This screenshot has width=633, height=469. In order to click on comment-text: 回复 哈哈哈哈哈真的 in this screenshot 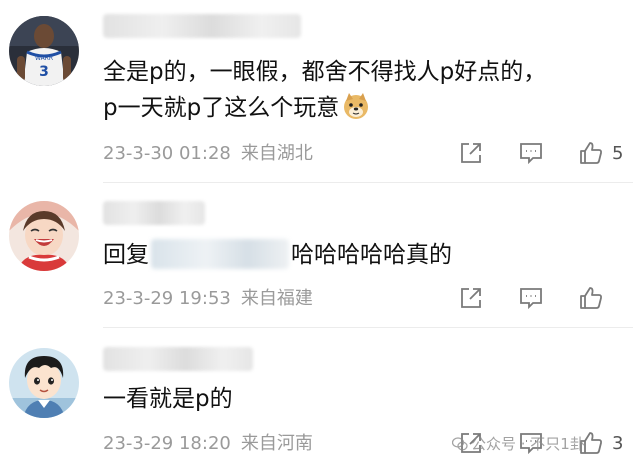, I will do `click(277, 255)`.